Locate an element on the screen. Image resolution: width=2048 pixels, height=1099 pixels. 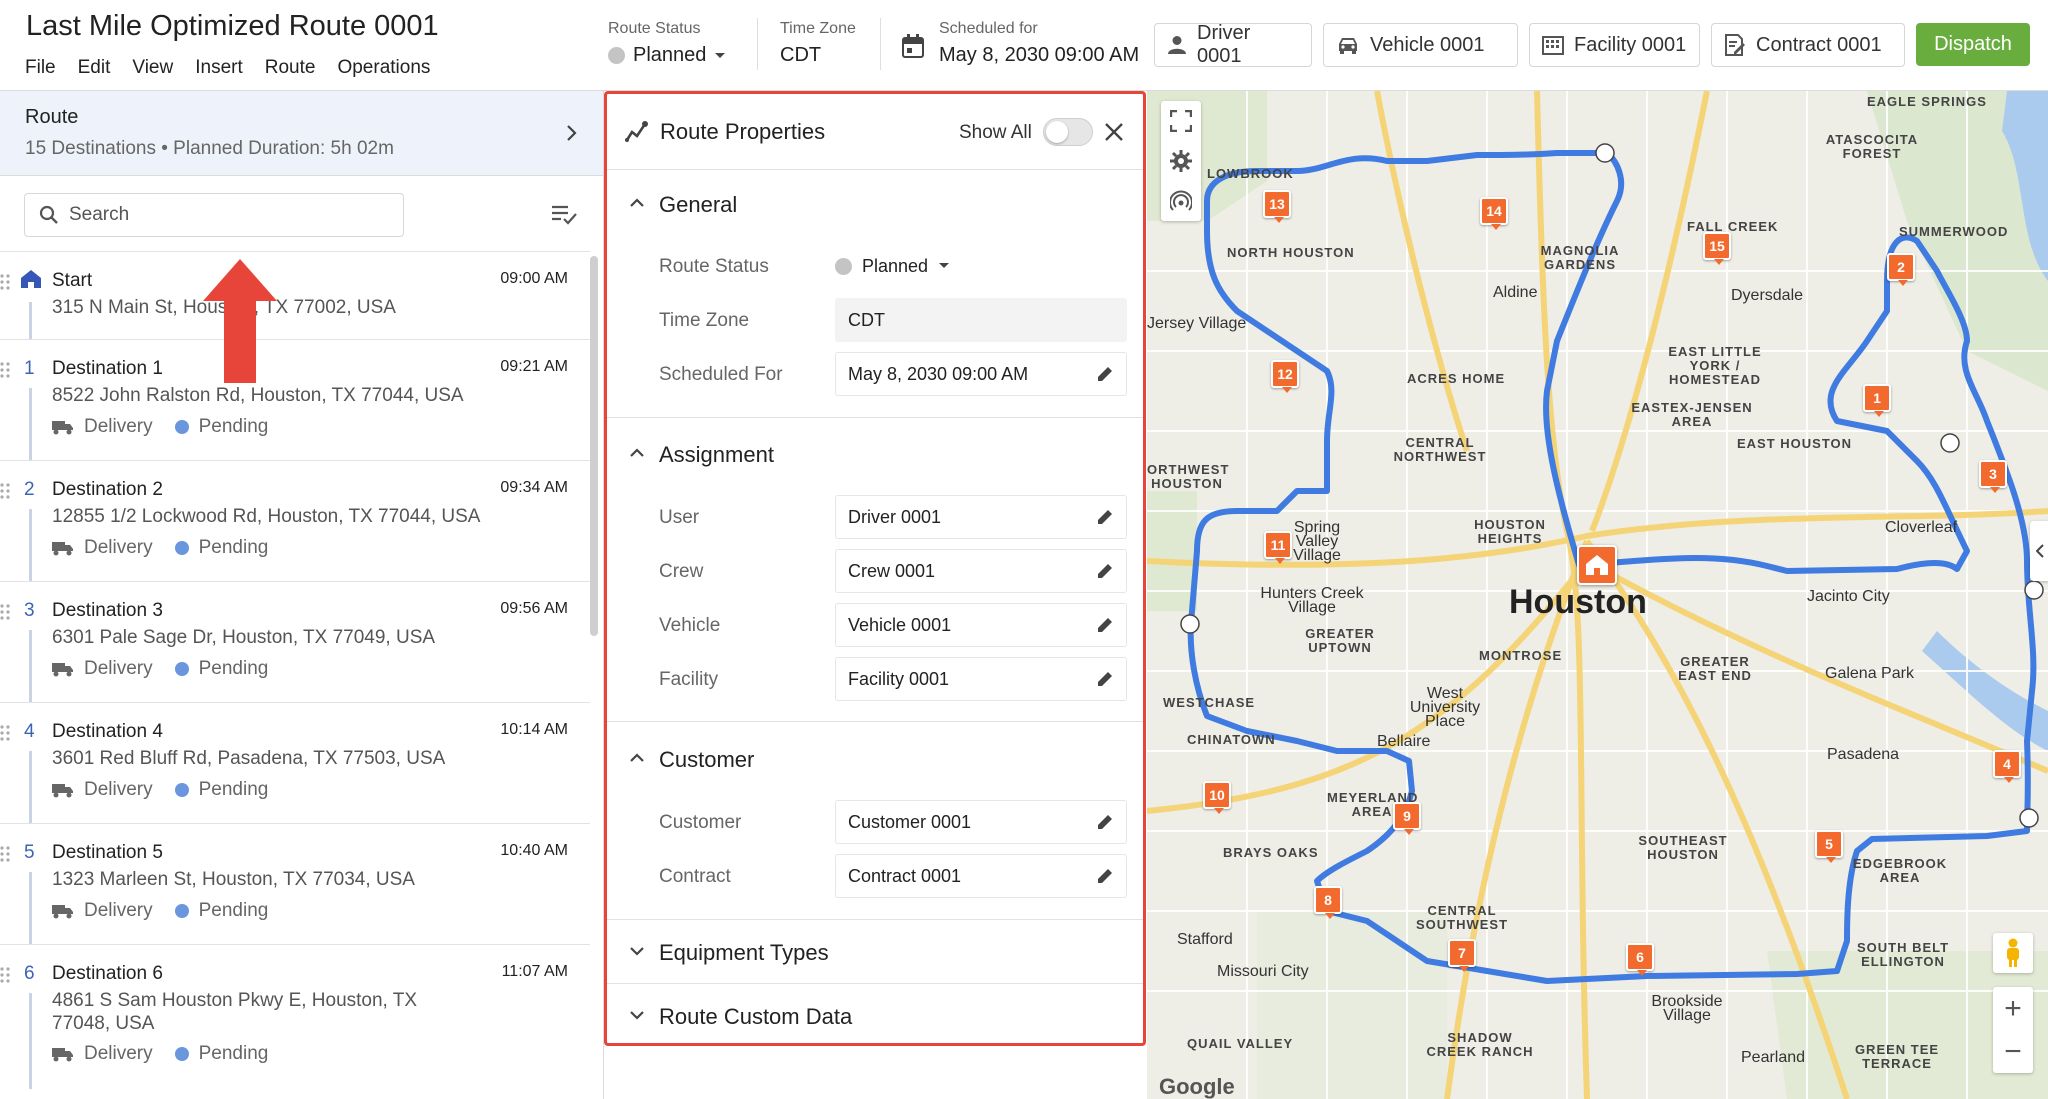
map-marker-12: 12 is located at coordinates (1285, 376).